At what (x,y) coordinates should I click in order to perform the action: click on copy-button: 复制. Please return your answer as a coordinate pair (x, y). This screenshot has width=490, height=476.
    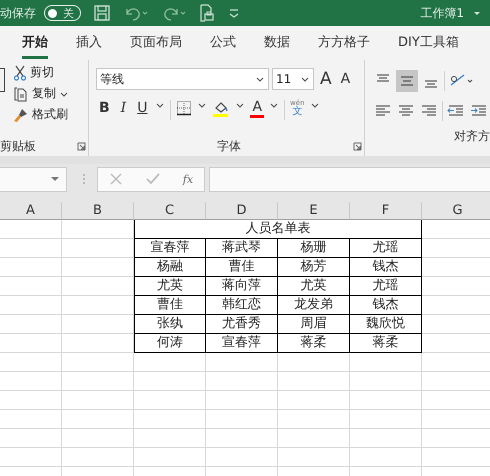
    Looking at the image, I should click on (41, 93).